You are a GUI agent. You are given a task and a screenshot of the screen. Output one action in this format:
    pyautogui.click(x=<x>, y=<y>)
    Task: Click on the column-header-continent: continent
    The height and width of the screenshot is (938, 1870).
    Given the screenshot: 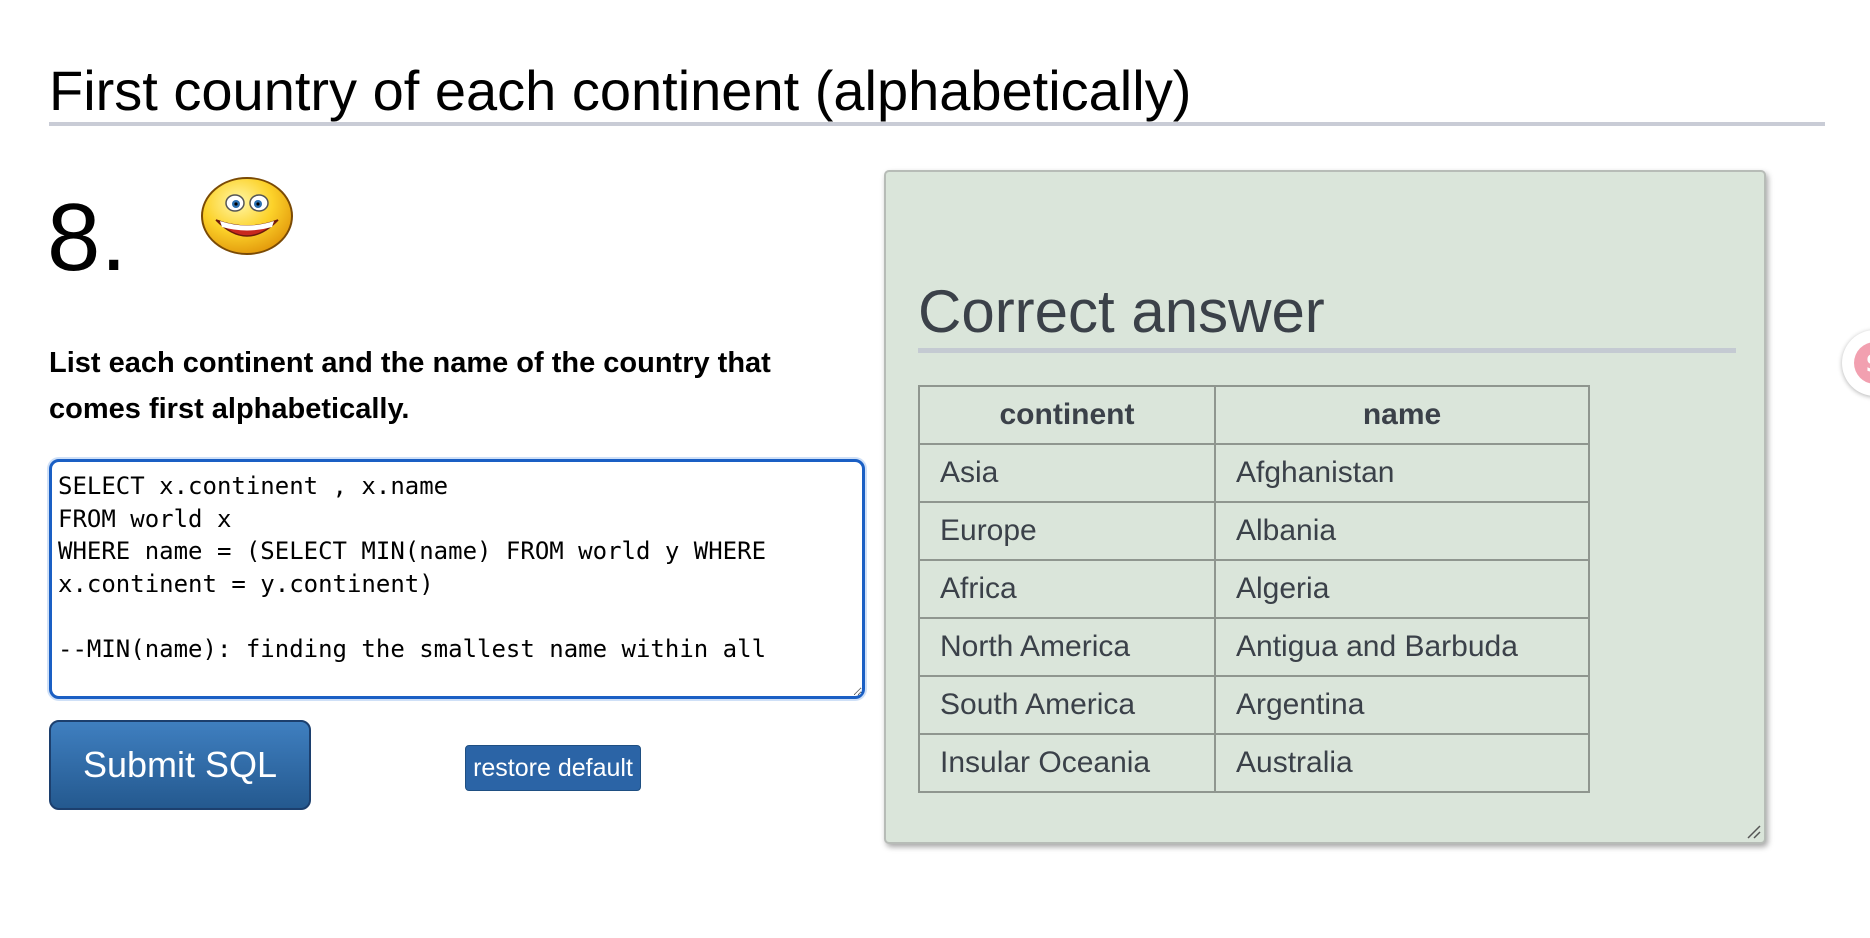 What is the action you would take?
    pyautogui.click(x=1067, y=415)
    